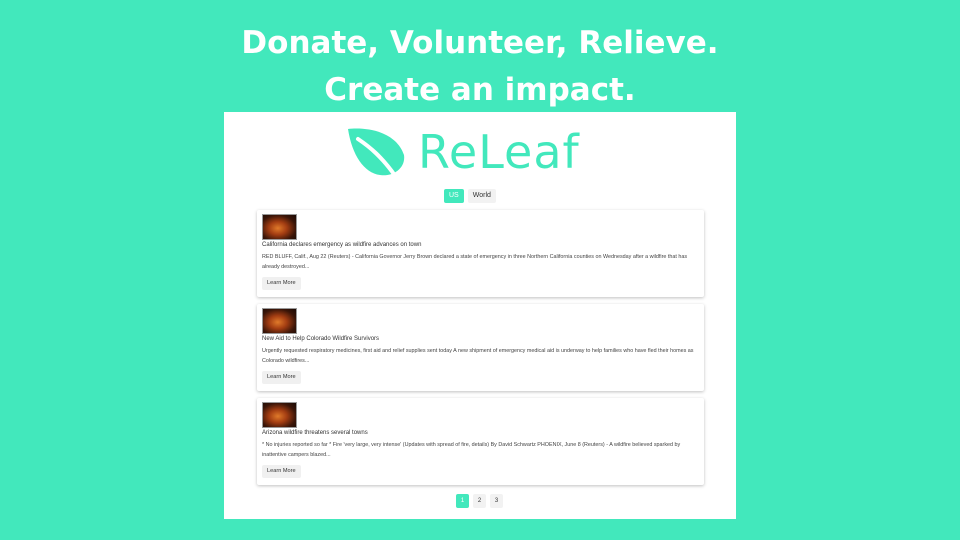 The width and height of the screenshot is (960, 540). Describe the element at coordinates (462, 501) in the screenshot. I see `page-1-button: 1` at that location.